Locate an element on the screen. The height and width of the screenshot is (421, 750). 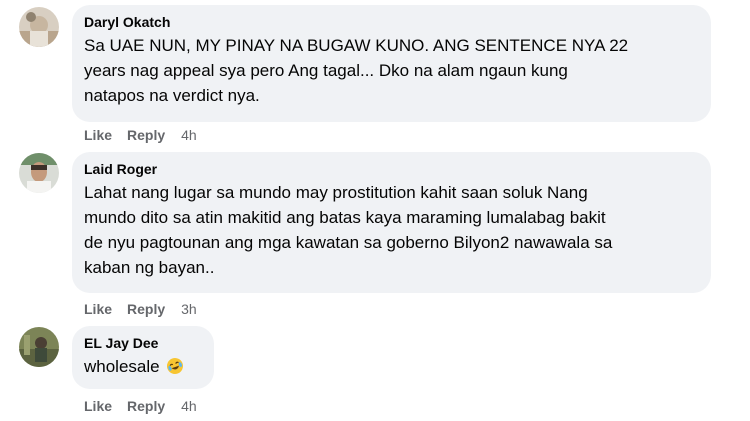
comment-author: EL Jay Dee is located at coordinates (143, 343).